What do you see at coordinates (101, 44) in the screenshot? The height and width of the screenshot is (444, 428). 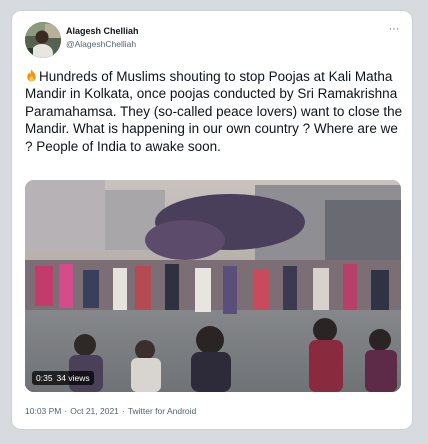 I see `author-handle: @AlageshChelliah` at bounding box center [101, 44].